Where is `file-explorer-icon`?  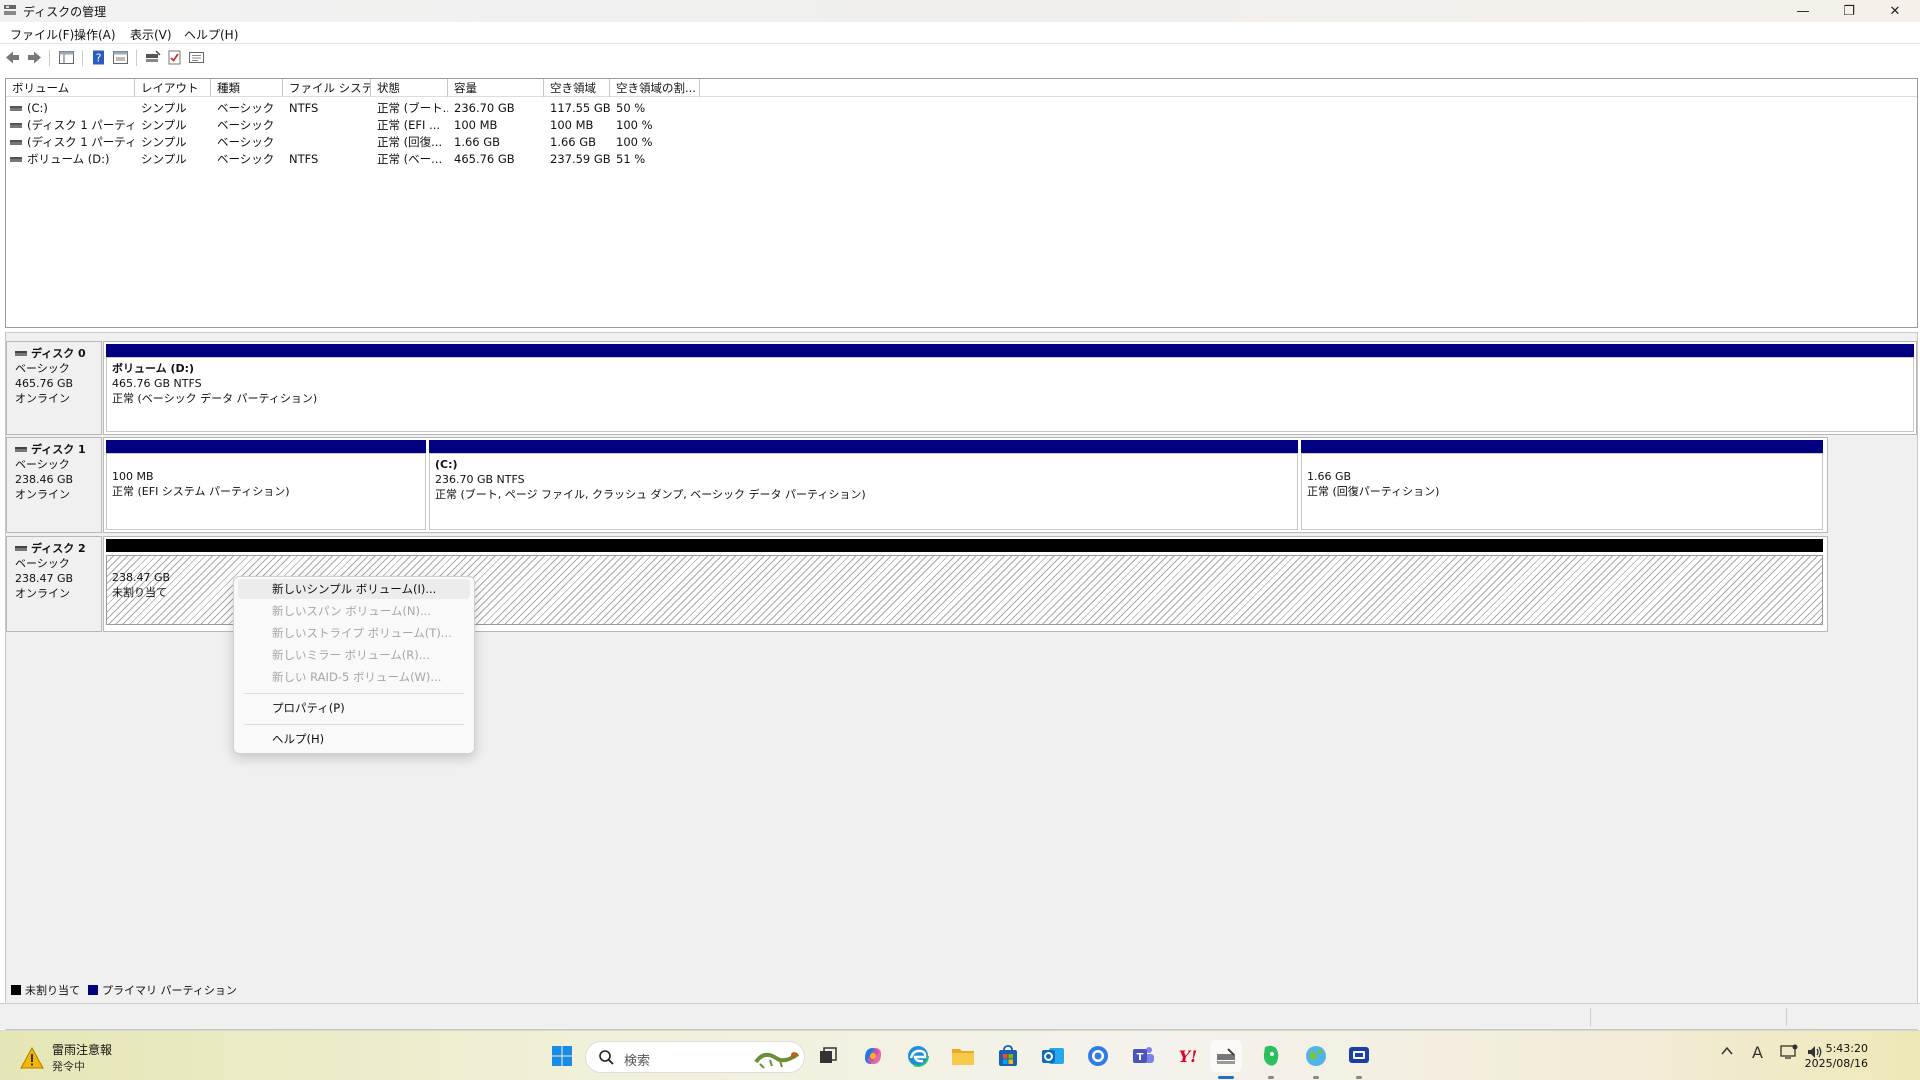
file-explorer-icon is located at coordinates (963, 1056).